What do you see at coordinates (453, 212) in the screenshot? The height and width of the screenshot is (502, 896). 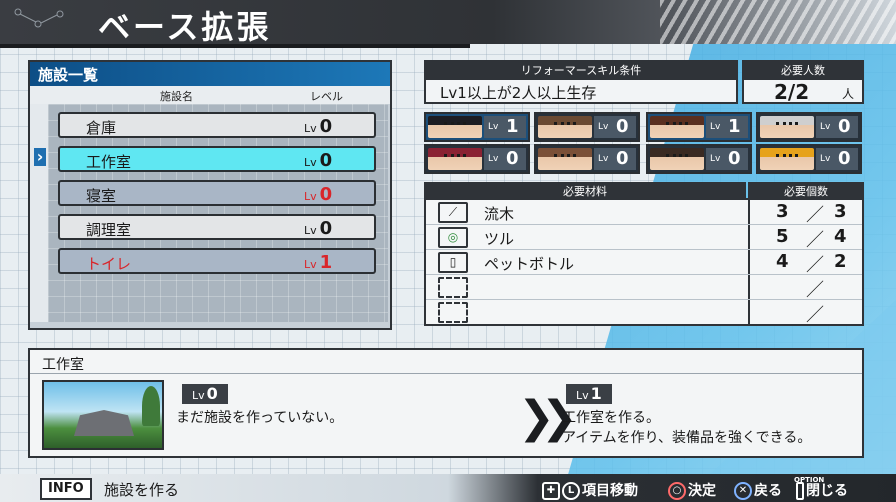 I see `driftwood-icon: ⟋` at bounding box center [453, 212].